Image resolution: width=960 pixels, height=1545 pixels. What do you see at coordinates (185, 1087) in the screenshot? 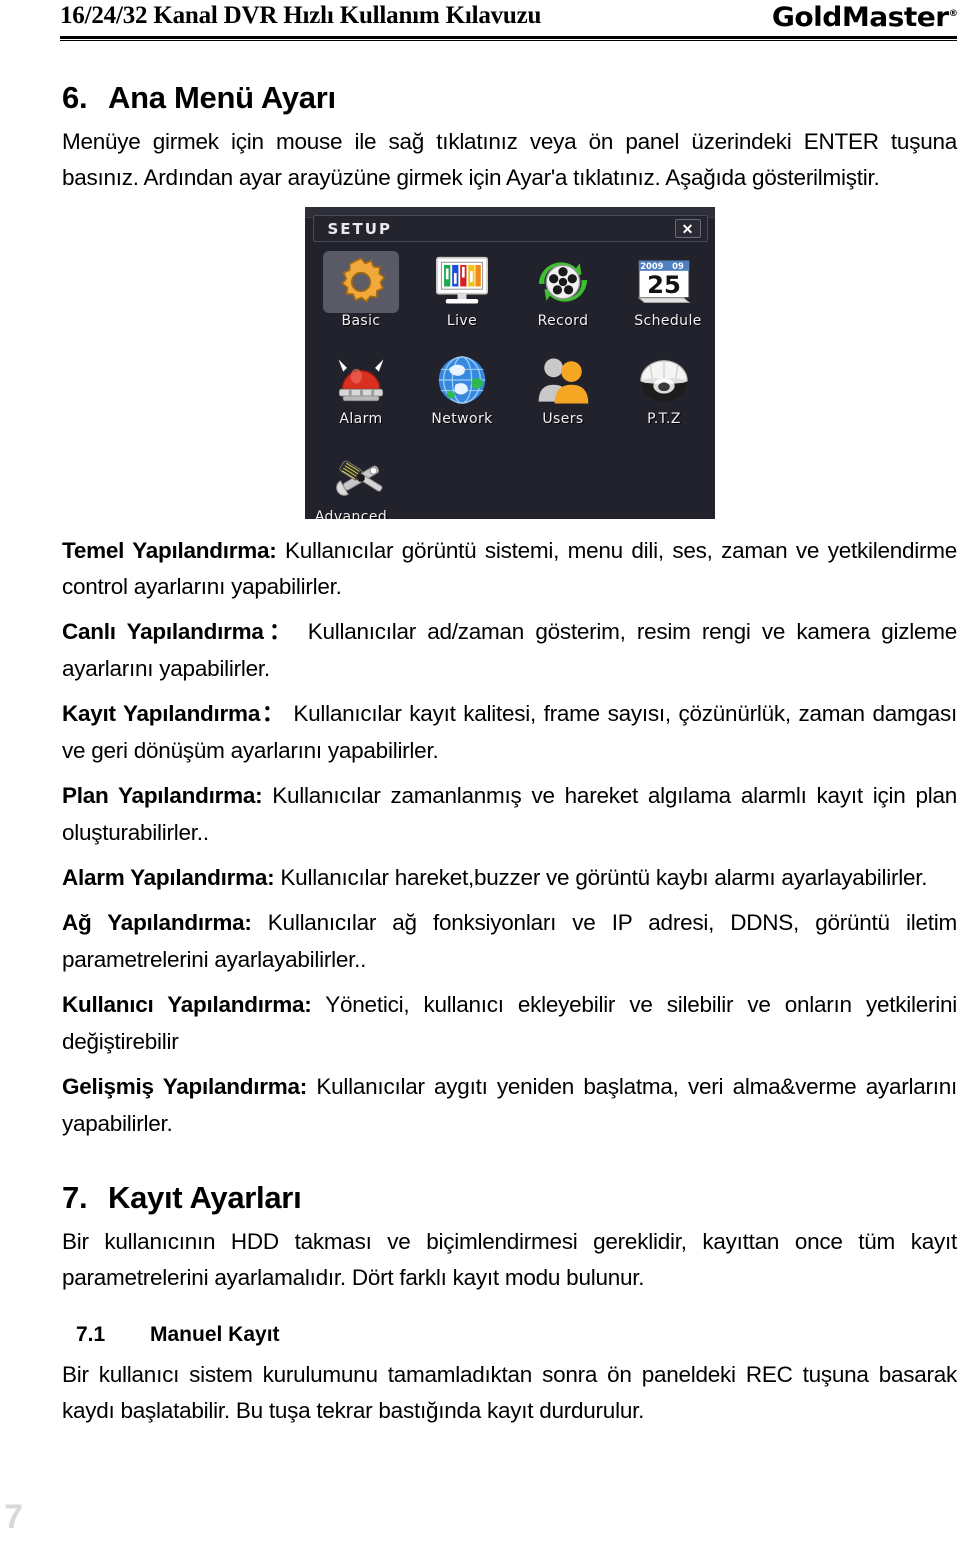
I see `feature-label: Gelişmiş Yapılandırma:` at bounding box center [185, 1087].